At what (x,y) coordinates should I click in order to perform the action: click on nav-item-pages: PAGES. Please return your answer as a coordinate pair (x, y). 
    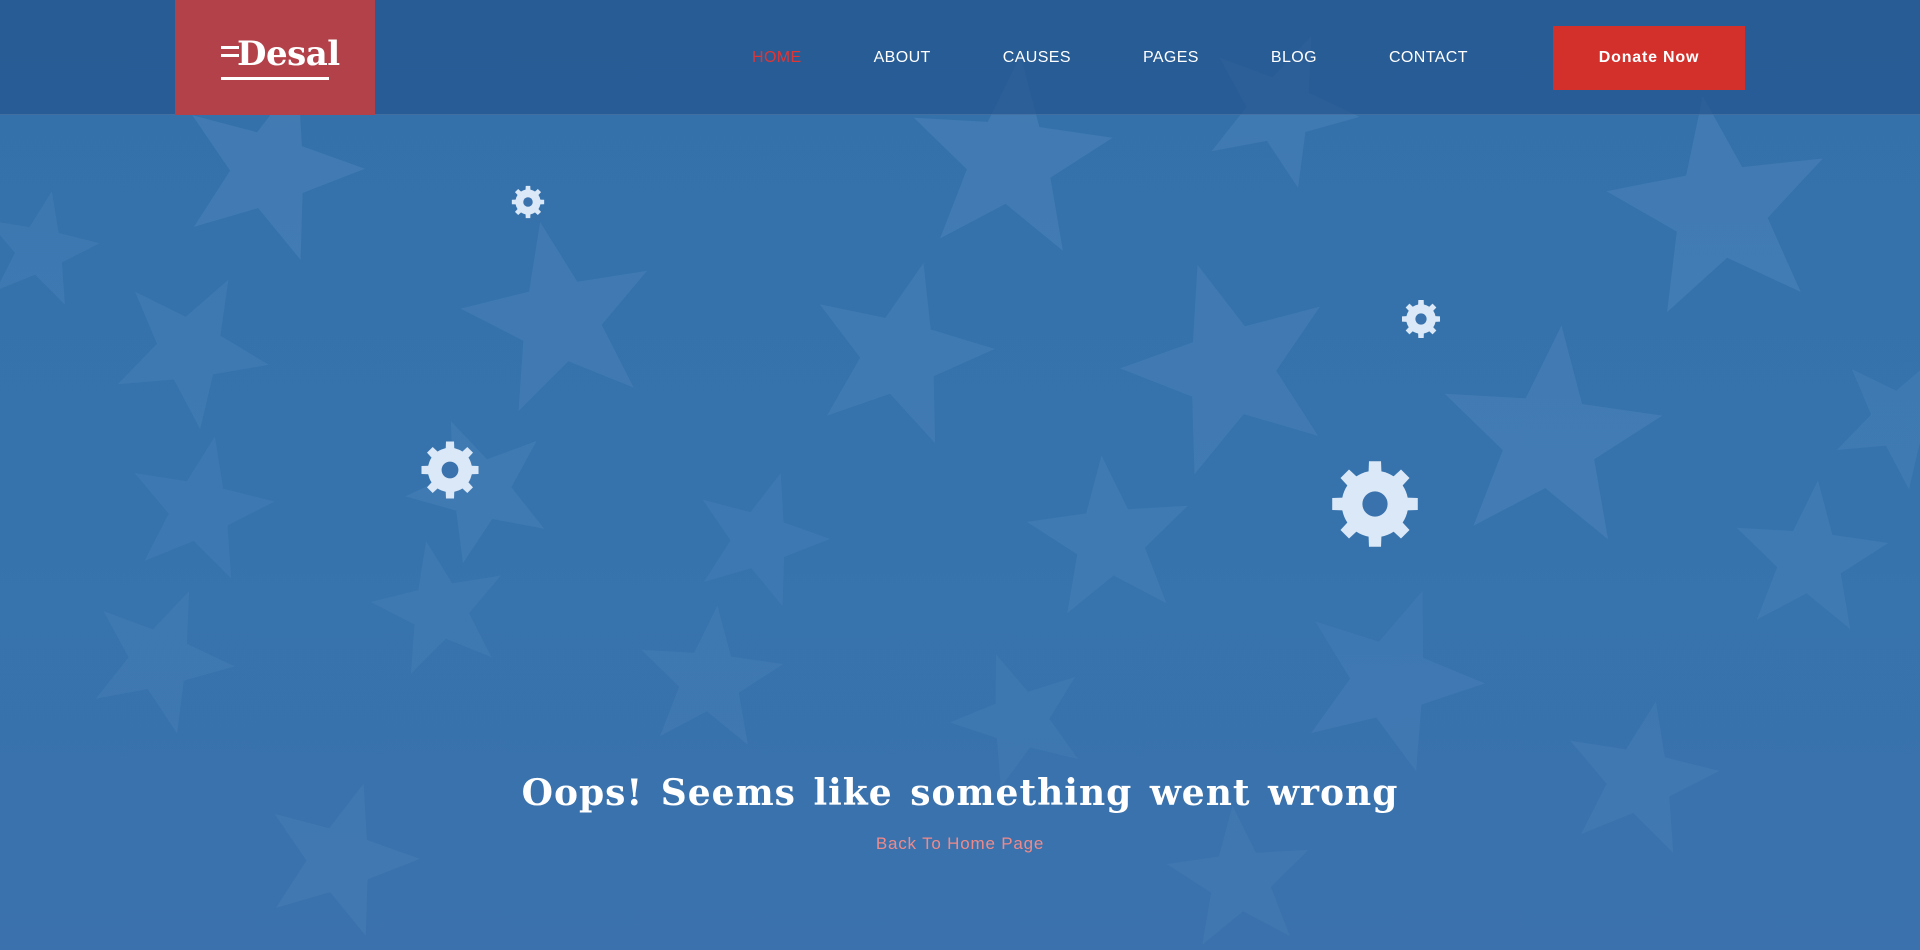
    Looking at the image, I should click on (1171, 58).